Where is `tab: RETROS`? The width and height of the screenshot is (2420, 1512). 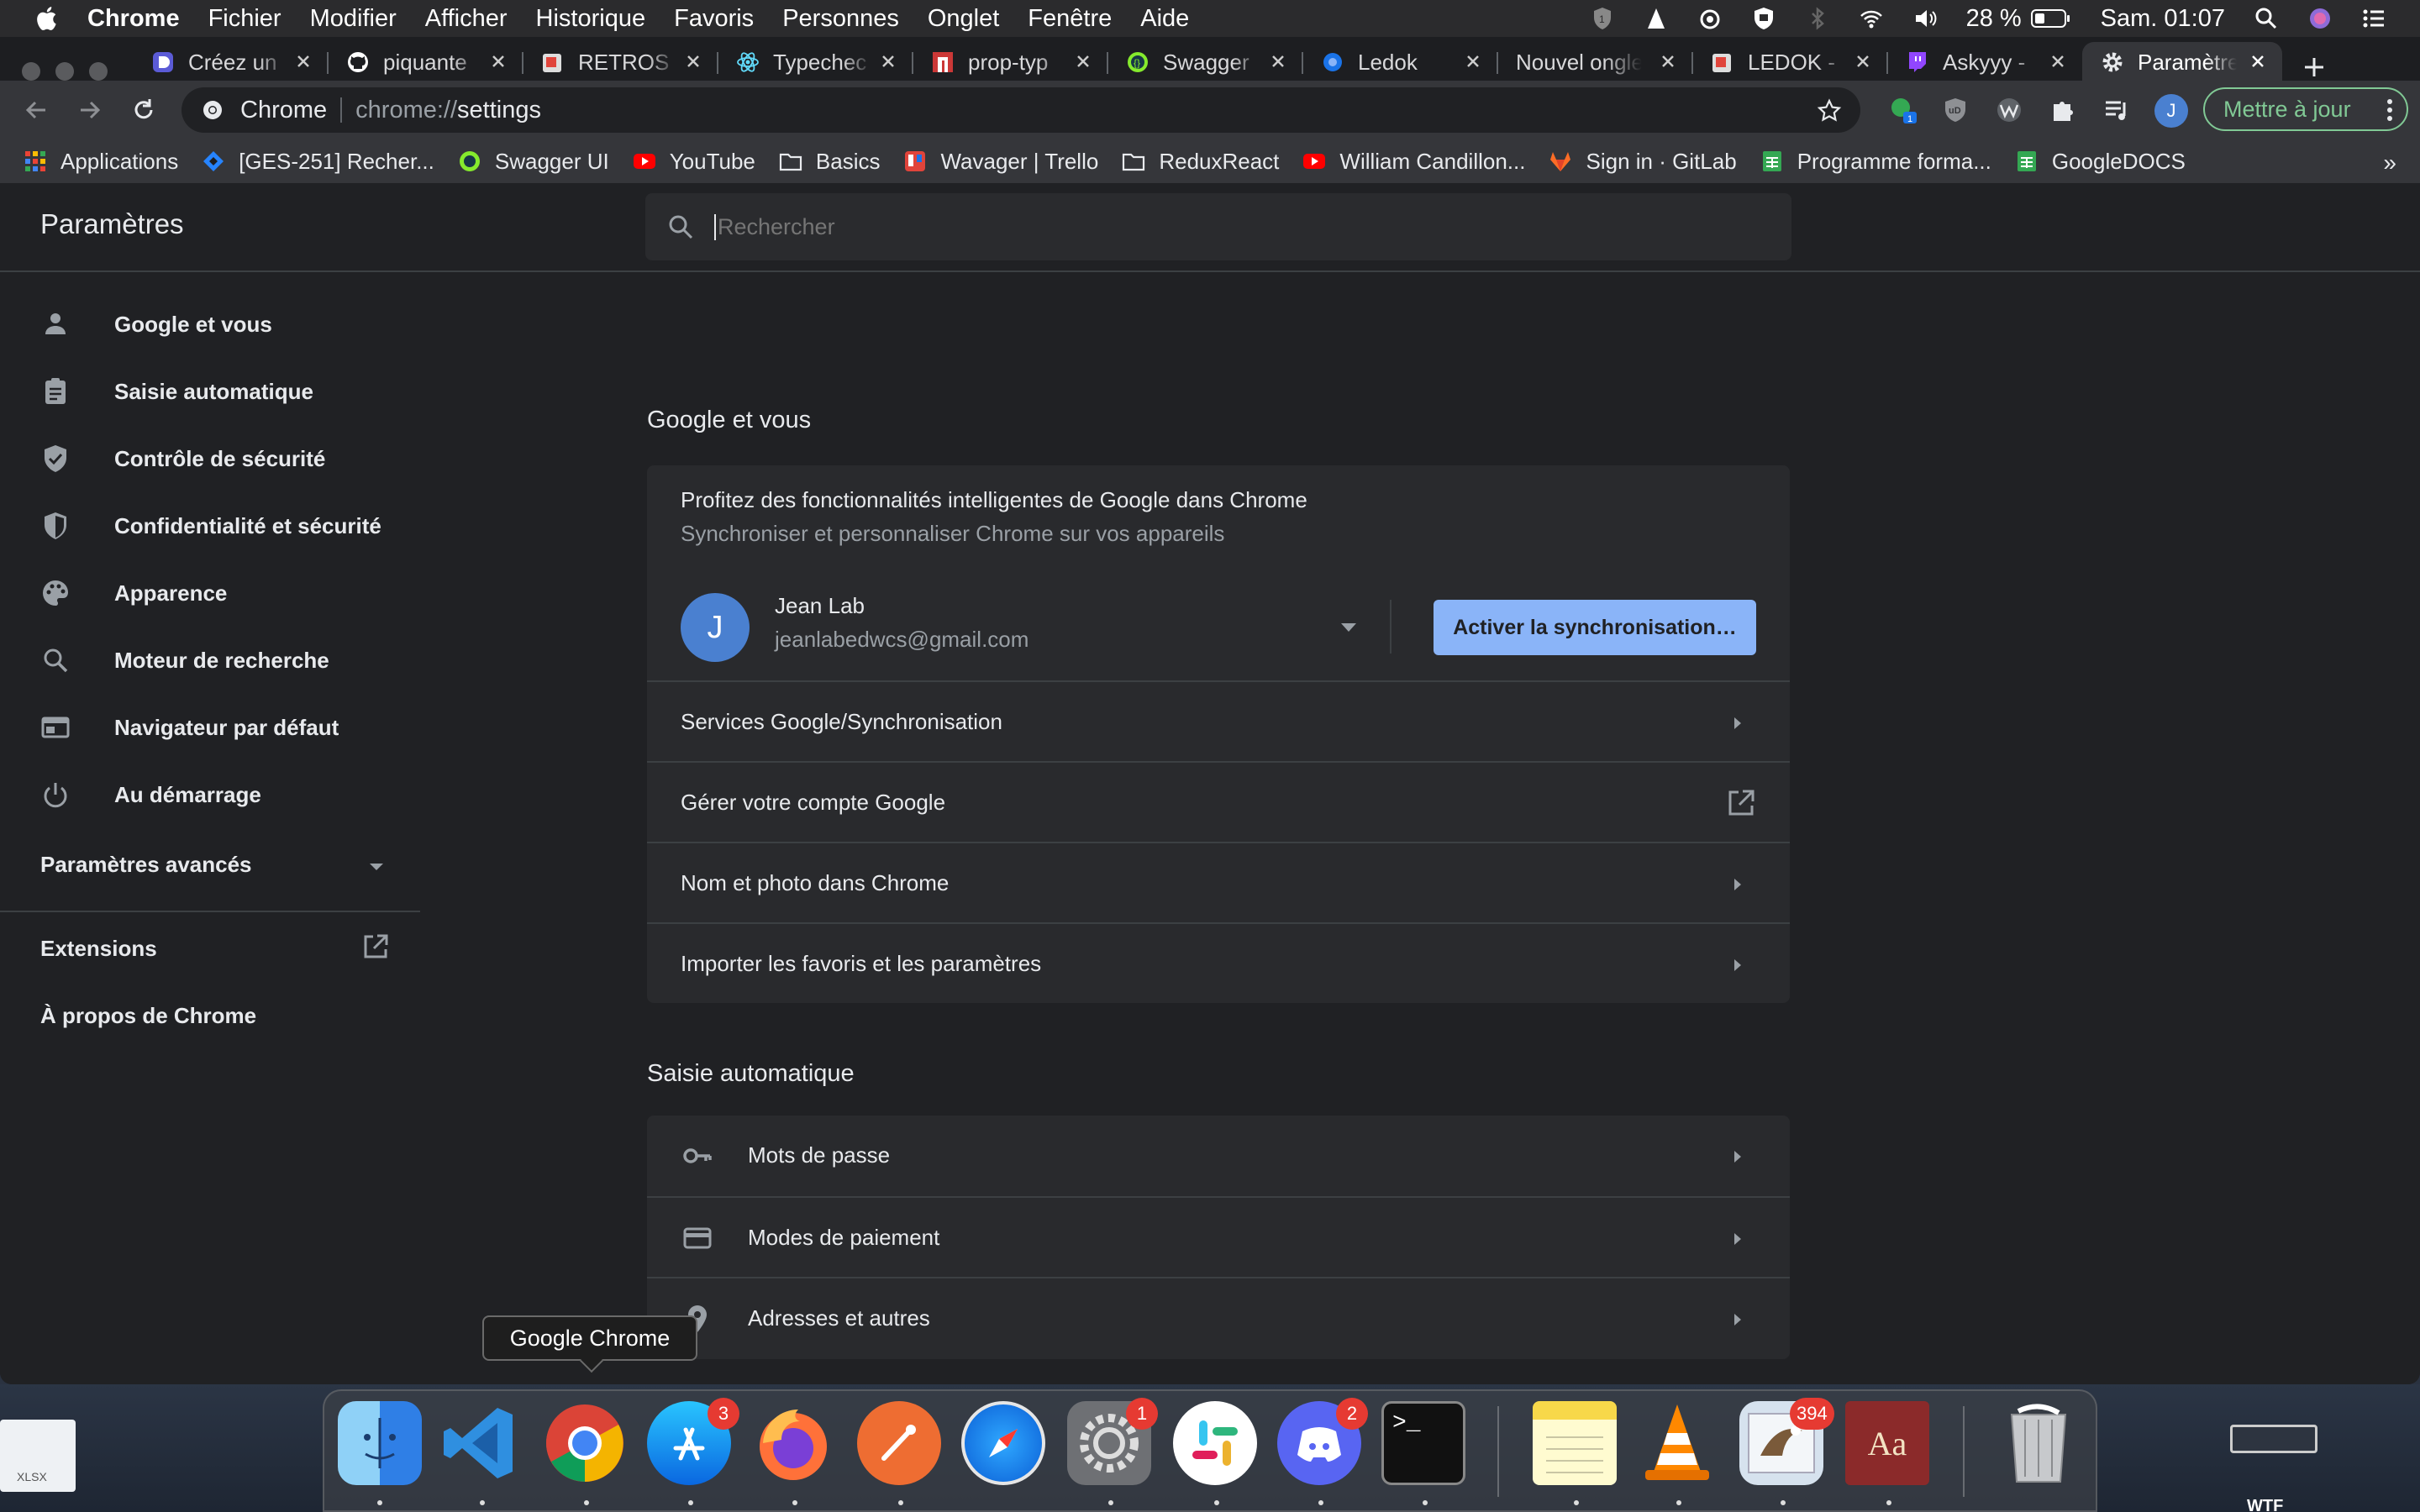
tab: RETROS is located at coordinates (620, 62).